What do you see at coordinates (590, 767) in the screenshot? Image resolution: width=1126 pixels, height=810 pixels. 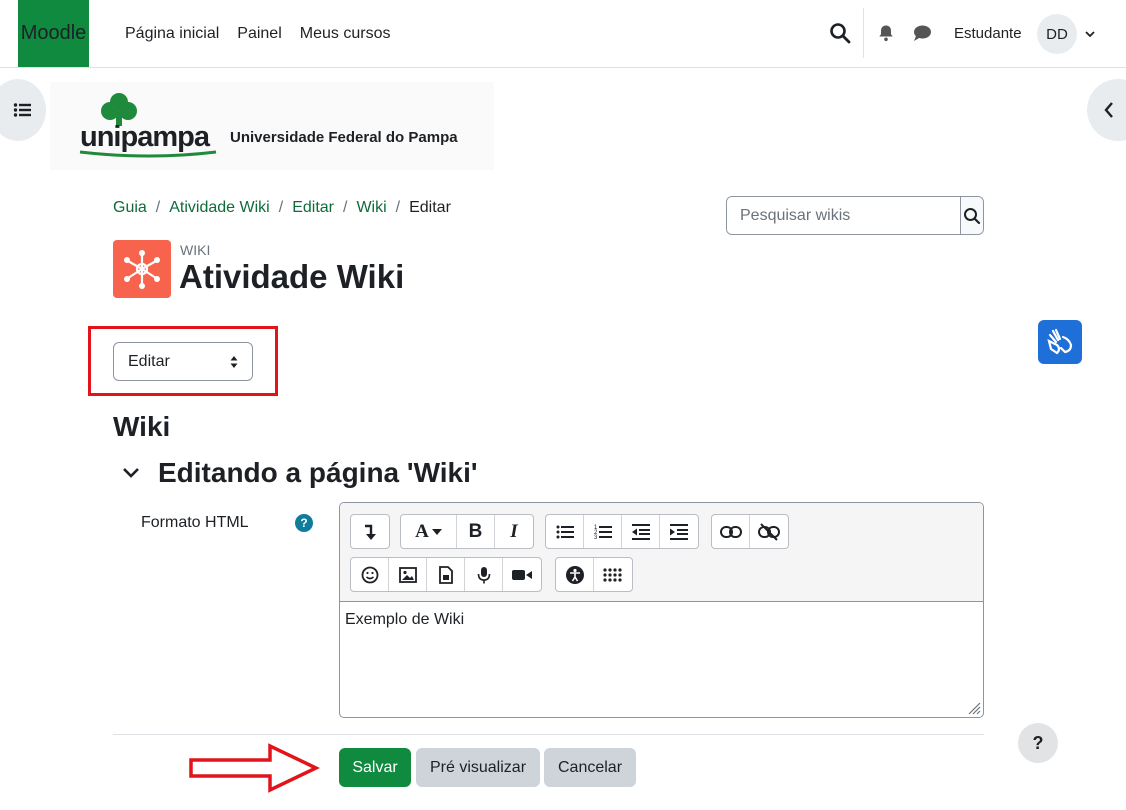 I see `cancel-button: Cancelar` at bounding box center [590, 767].